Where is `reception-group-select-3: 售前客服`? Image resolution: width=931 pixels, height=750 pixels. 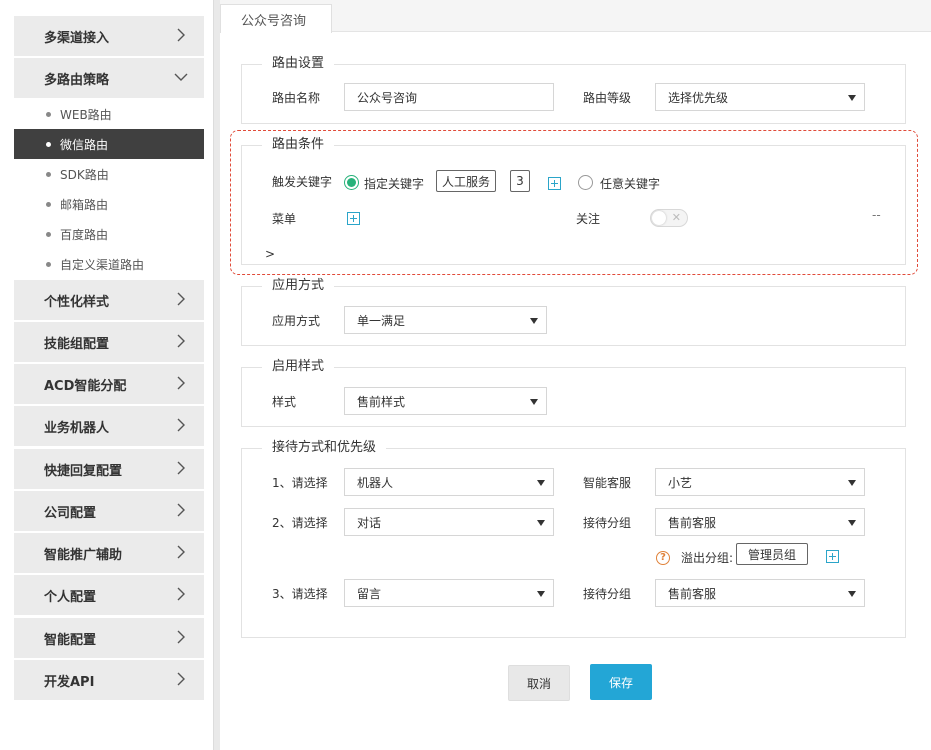 reception-group-select-3: 售前客服 is located at coordinates (760, 593).